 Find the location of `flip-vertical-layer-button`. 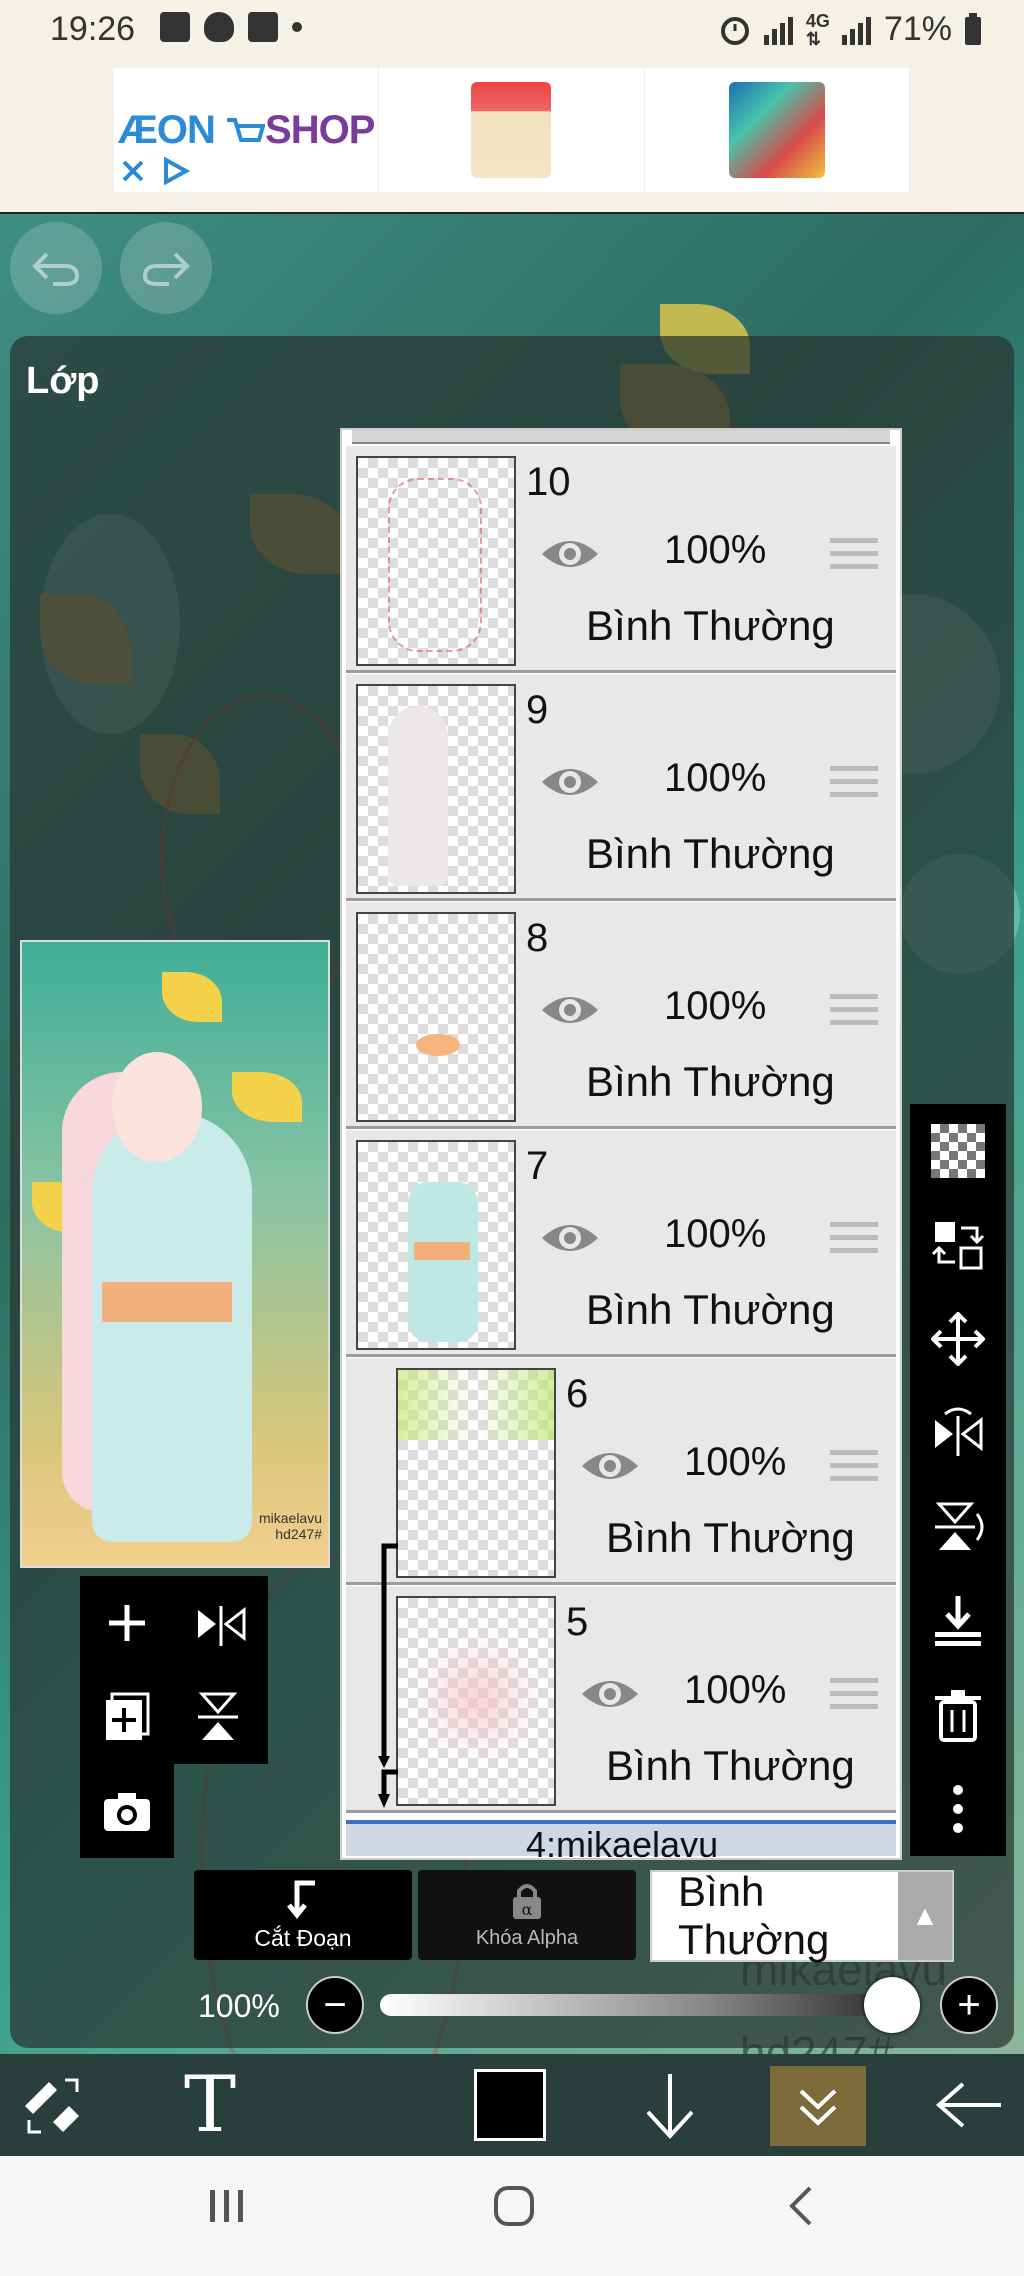

flip-vertical-layer-button is located at coordinates (221, 1717).